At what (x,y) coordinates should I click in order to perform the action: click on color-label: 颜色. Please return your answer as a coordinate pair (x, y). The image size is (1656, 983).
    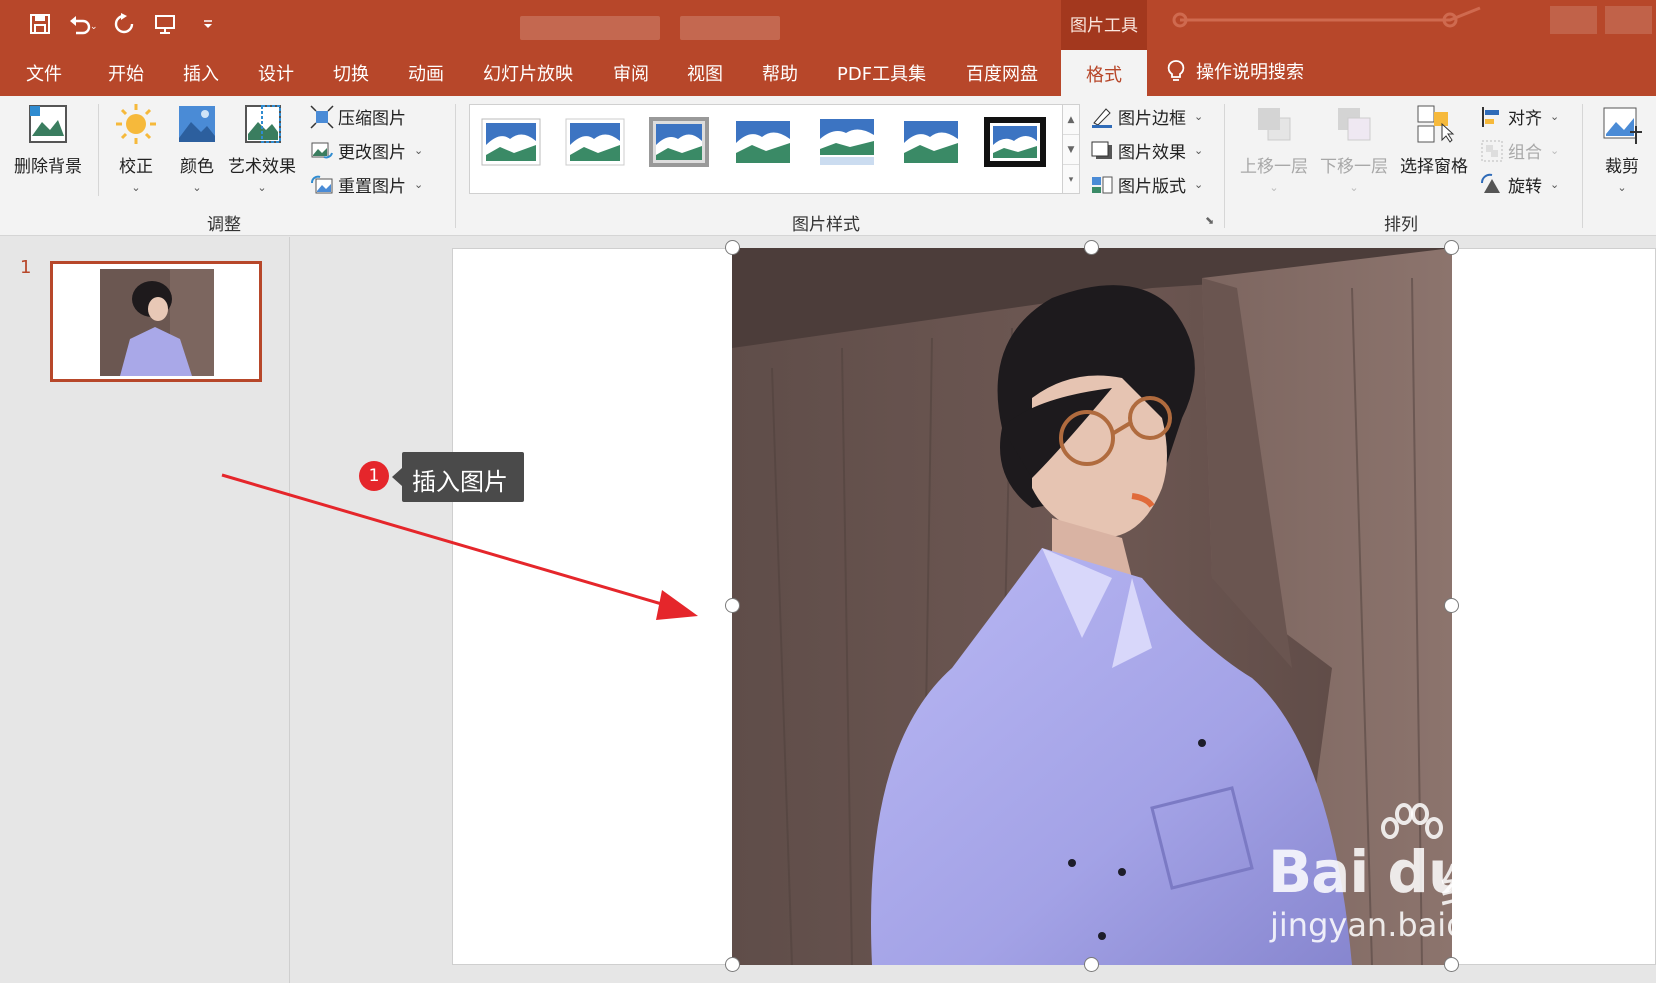
    Looking at the image, I should click on (197, 167).